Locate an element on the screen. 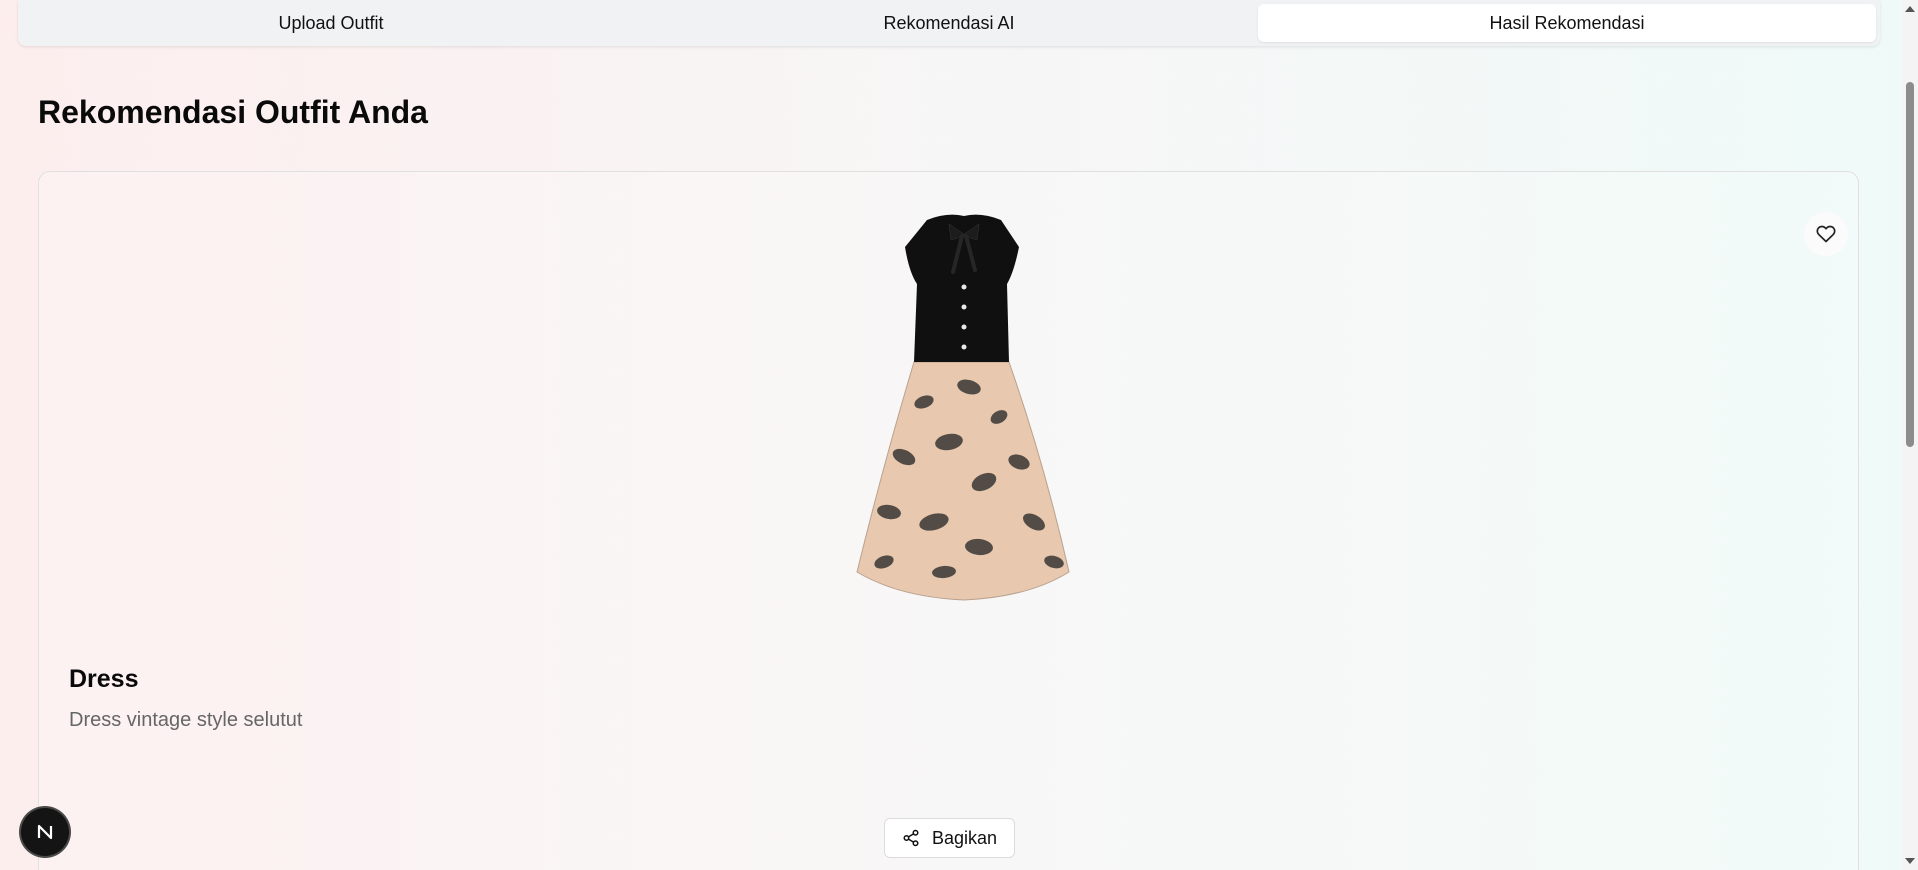 This screenshot has width=1918, height=870. tab-rekomendasi-ai: Rekomendasi AI is located at coordinates (949, 23).